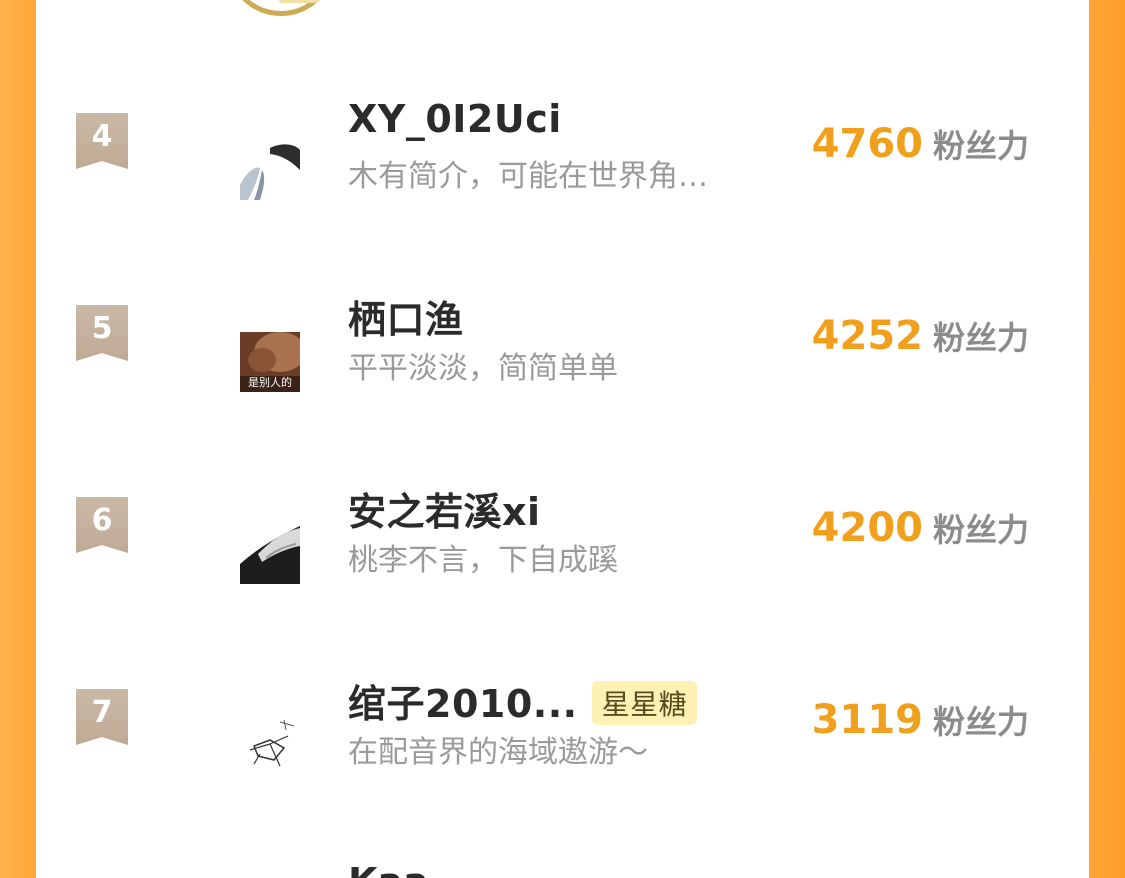 The width and height of the screenshot is (1125, 878). I want to click on user-name: XY_0I2Uci, so click(455, 119).